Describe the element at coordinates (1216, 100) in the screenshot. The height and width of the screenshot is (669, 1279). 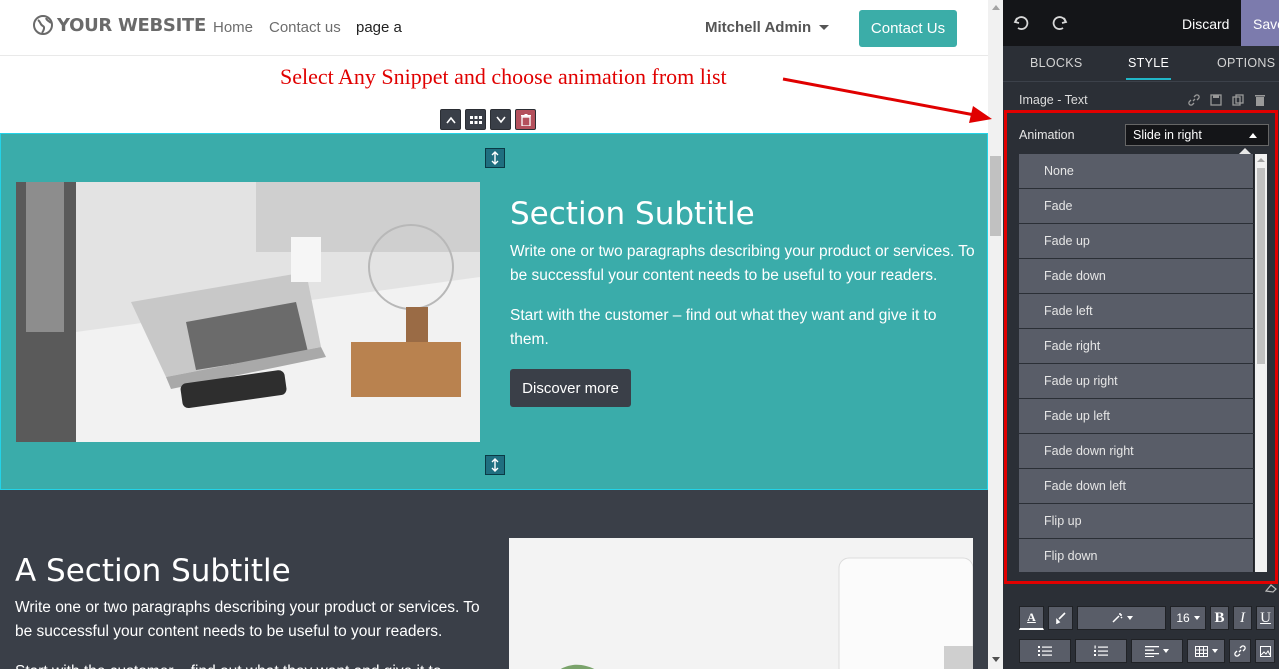
I see `save-icon` at that location.